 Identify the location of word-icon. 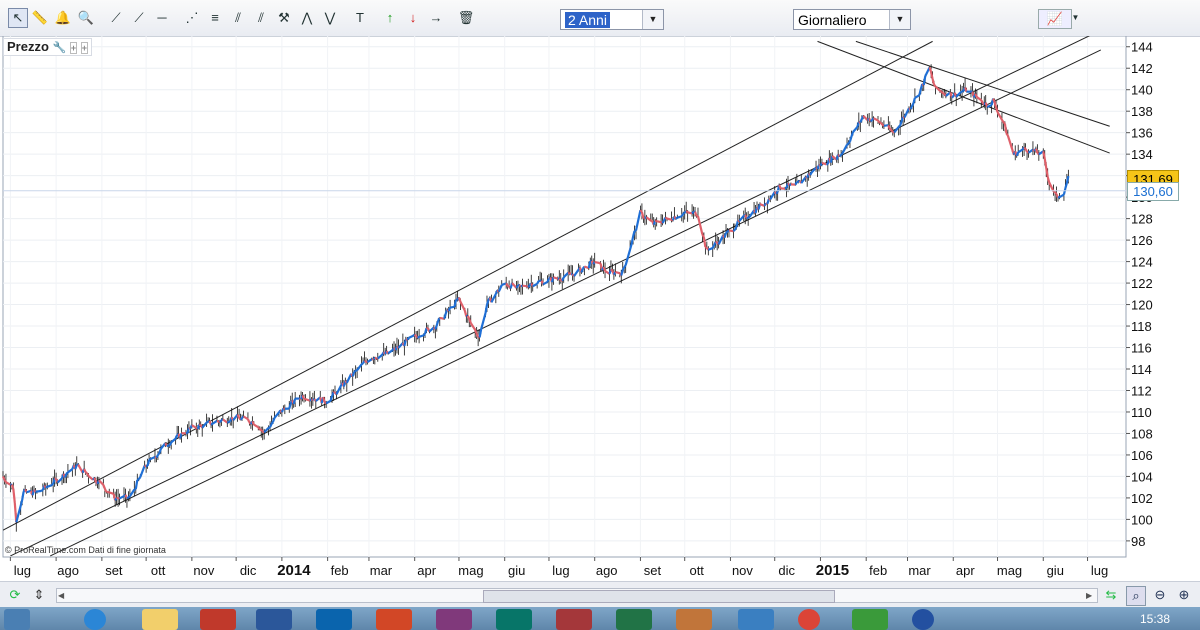
(274, 619).